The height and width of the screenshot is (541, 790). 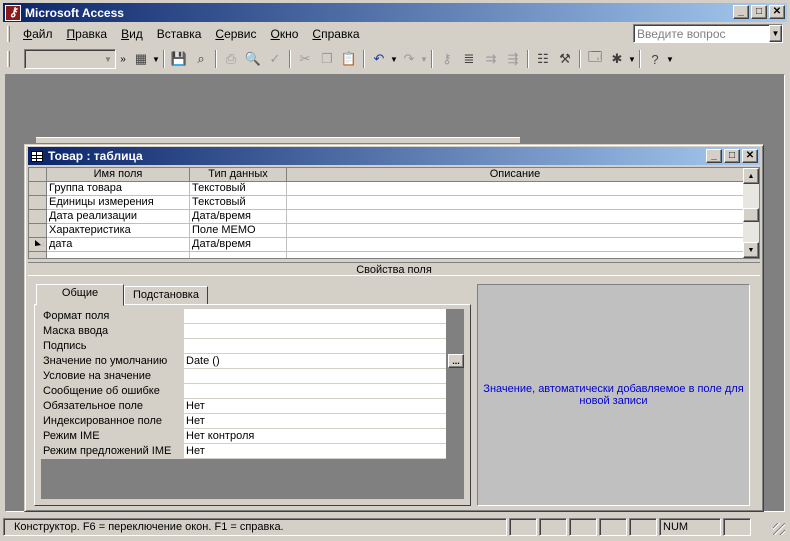 I want to click on column-header-field-name: Имя поля, so click(x=118, y=175).